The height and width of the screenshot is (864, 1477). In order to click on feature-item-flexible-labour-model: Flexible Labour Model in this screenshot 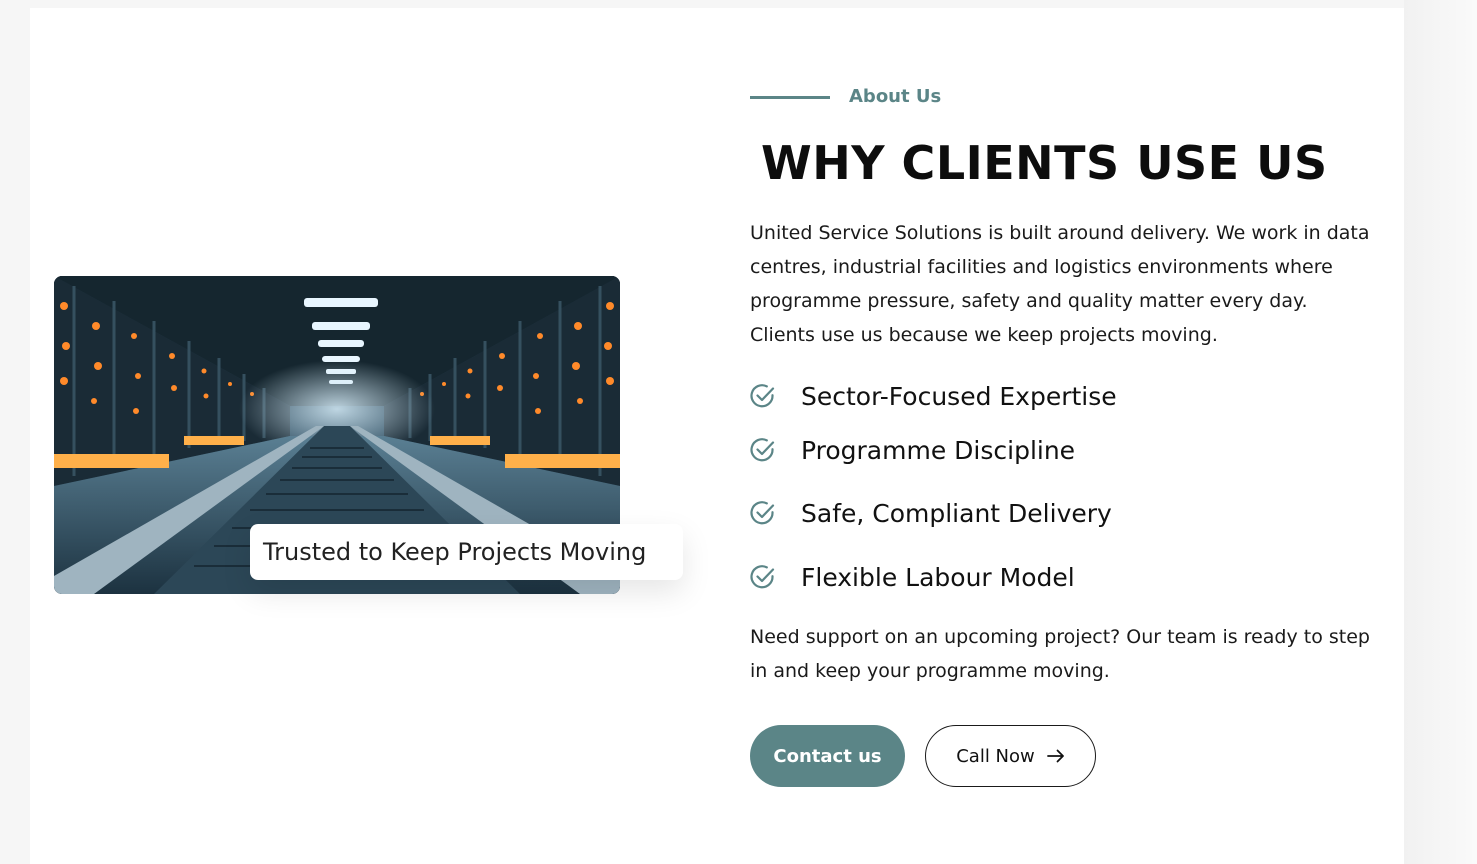, I will do `click(912, 577)`.